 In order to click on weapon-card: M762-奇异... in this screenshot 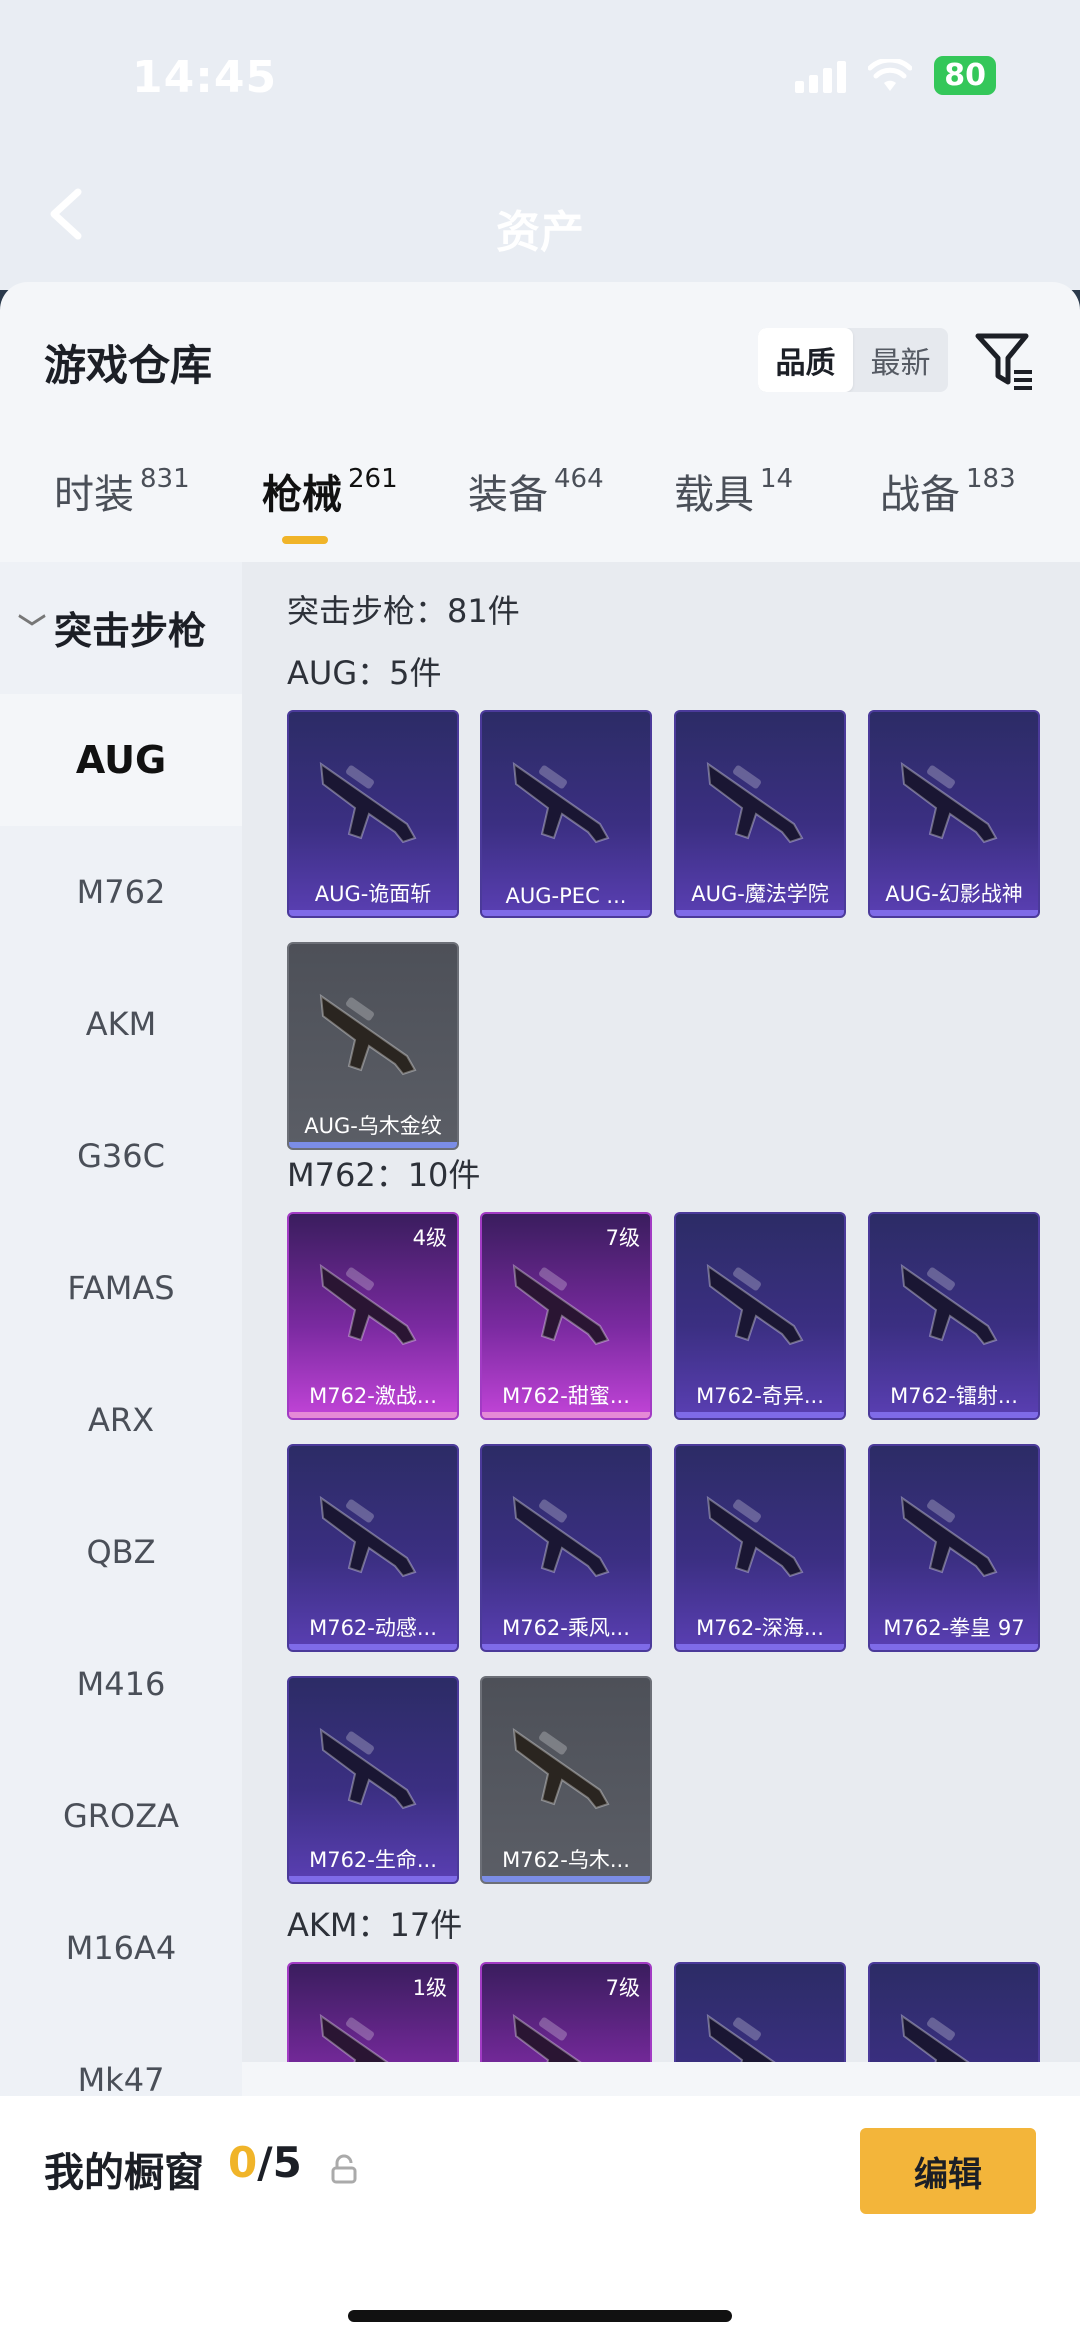, I will do `click(760, 1316)`.